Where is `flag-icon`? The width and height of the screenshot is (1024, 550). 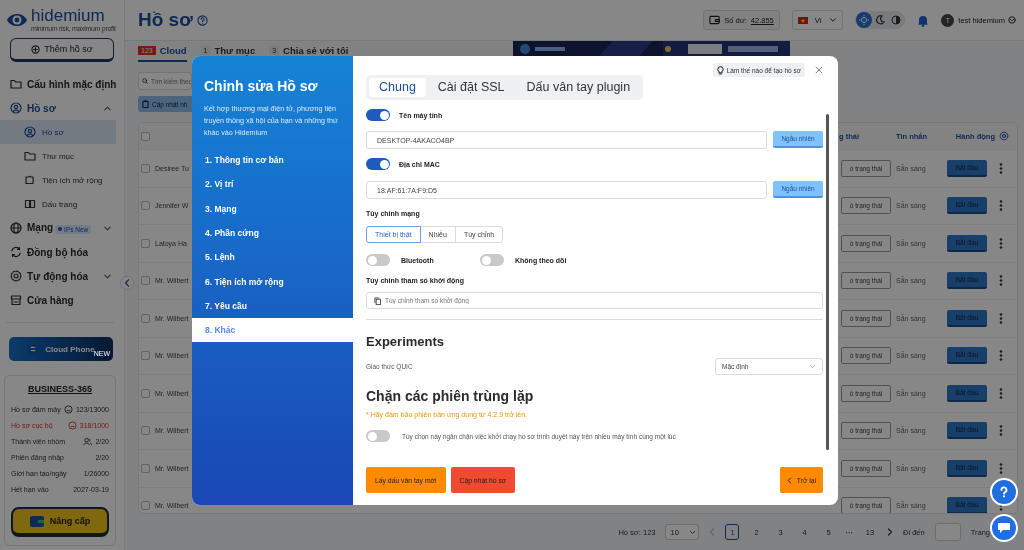 flag-icon is located at coordinates (802, 20).